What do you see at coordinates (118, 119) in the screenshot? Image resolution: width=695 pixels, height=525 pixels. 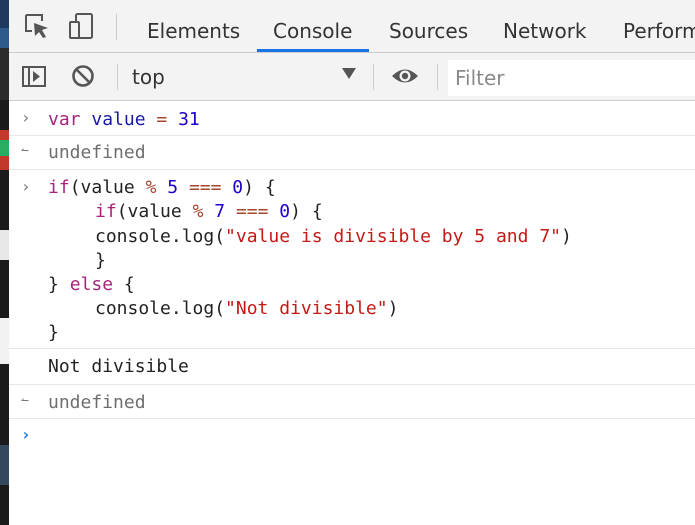 I see `variable-name: value` at bounding box center [118, 119].